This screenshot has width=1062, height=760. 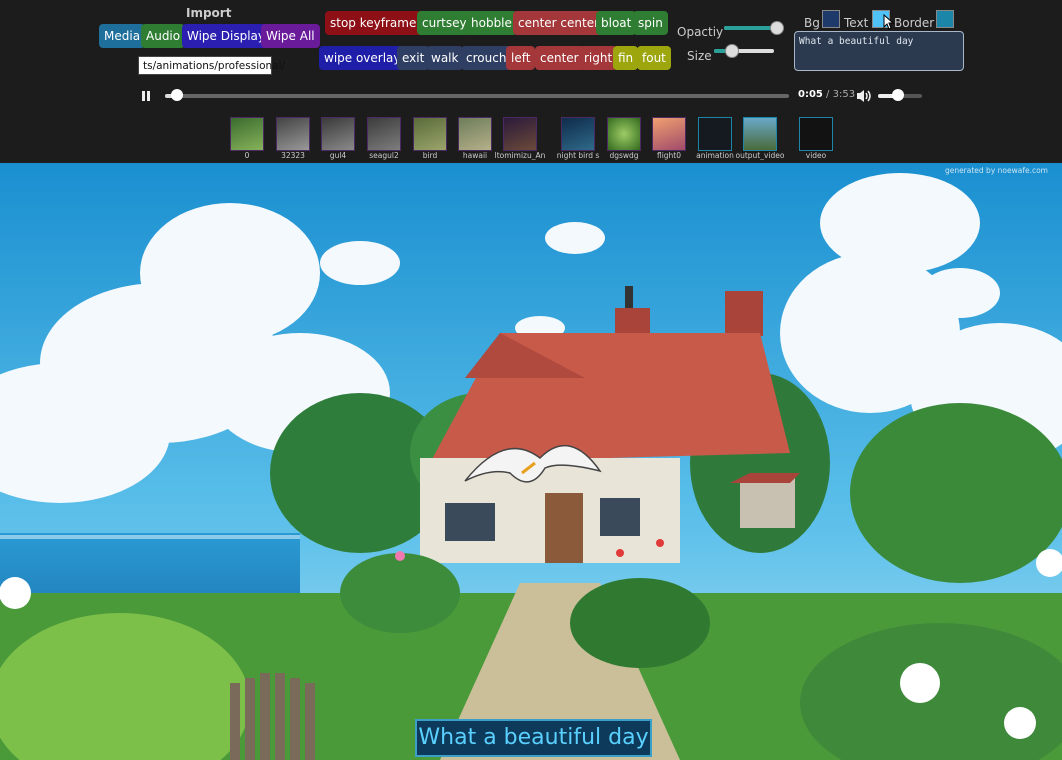 What do you see at coordinates (699, 56) in the screenshot?
I see `size-label: Size` at bounding box center [699, 56].